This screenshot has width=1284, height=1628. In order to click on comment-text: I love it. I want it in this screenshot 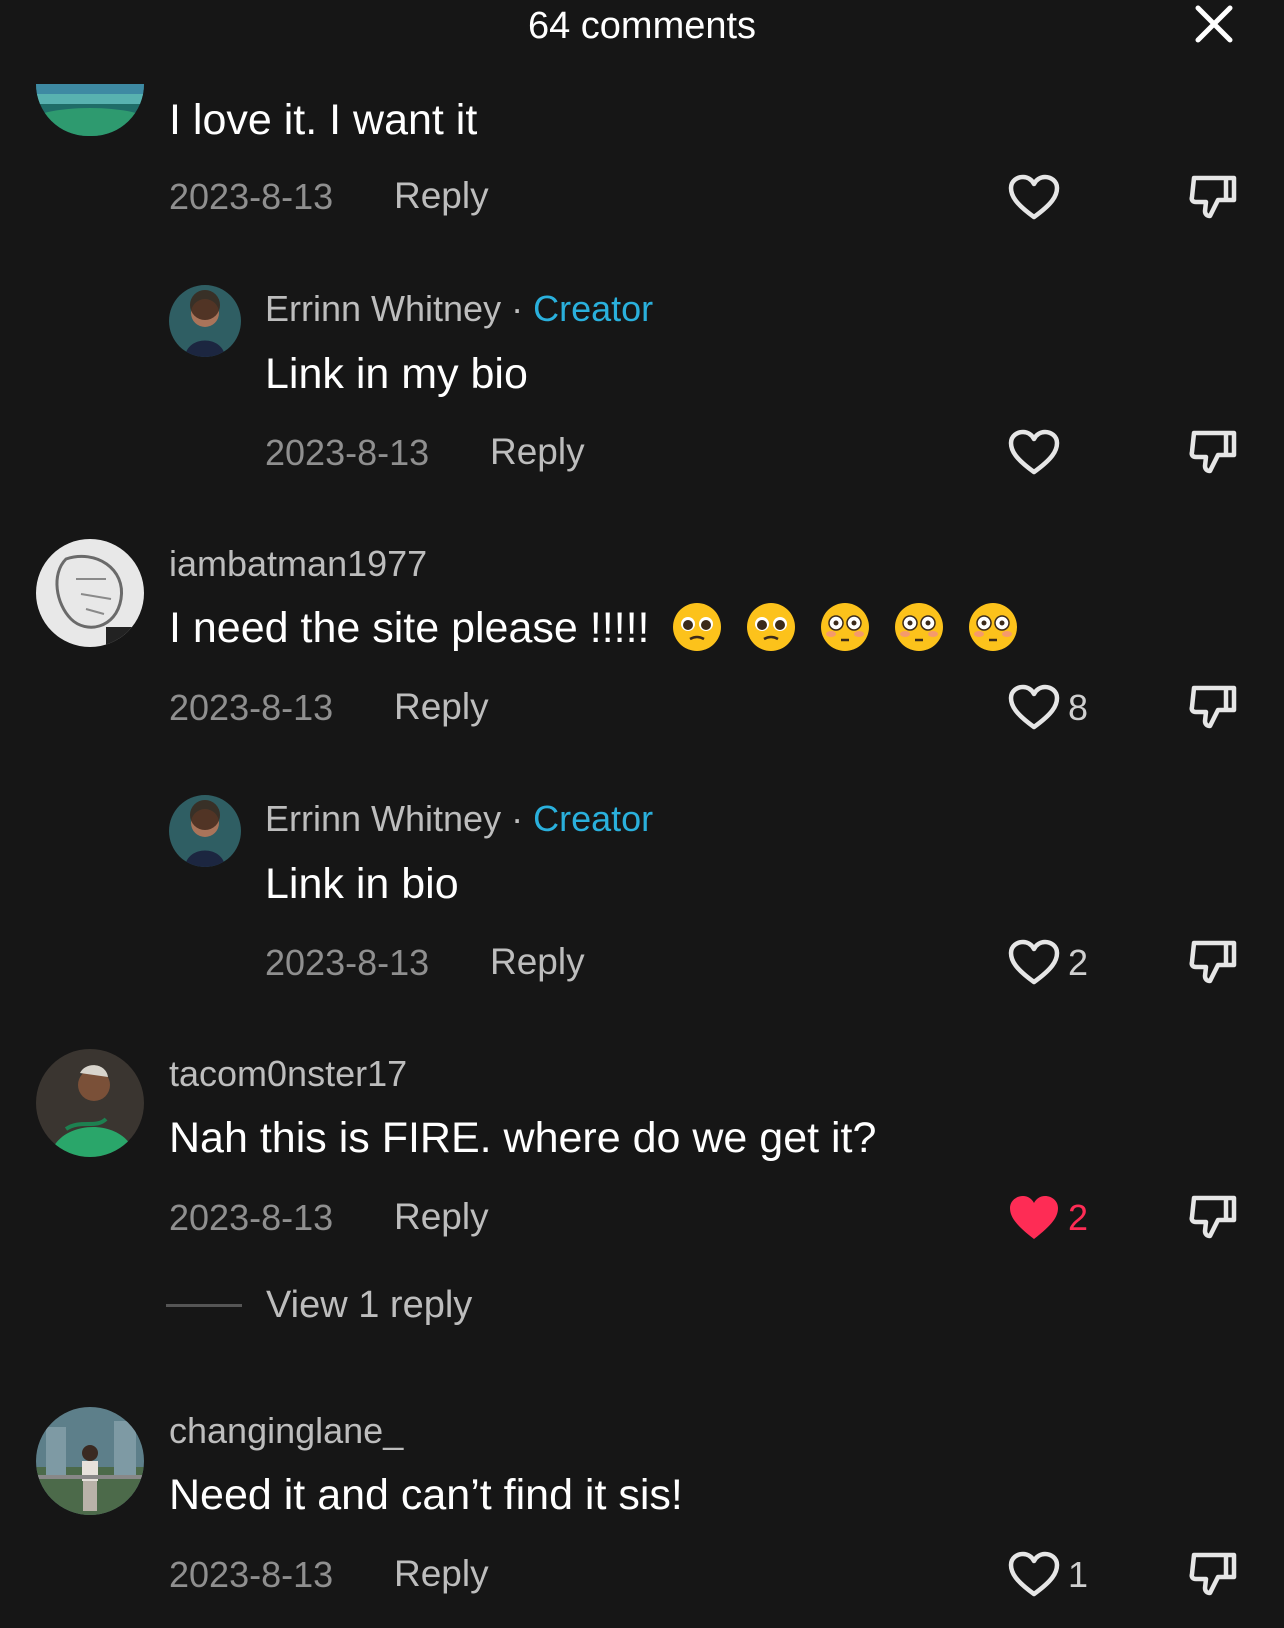, I will do `click(323, 120)`.